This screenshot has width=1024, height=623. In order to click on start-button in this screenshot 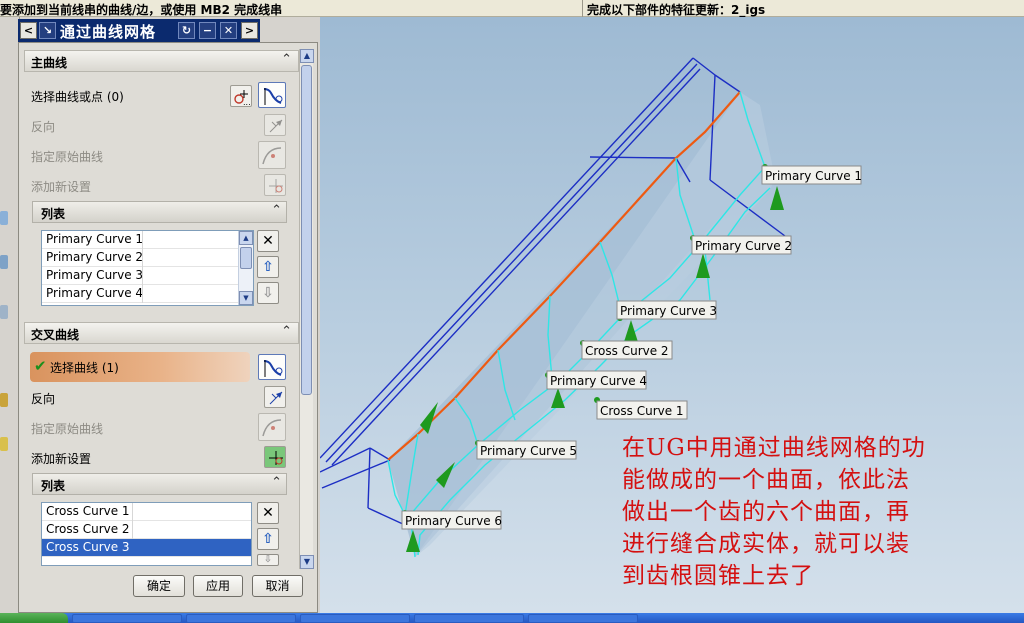, I will do `click(34, 618)`.